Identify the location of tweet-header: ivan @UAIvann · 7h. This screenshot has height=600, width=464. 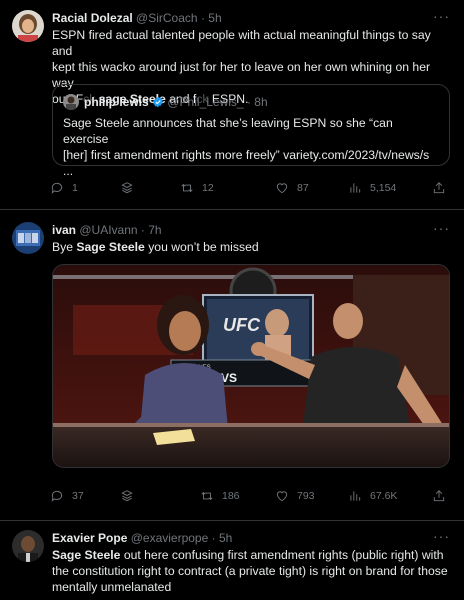
(107, 230).